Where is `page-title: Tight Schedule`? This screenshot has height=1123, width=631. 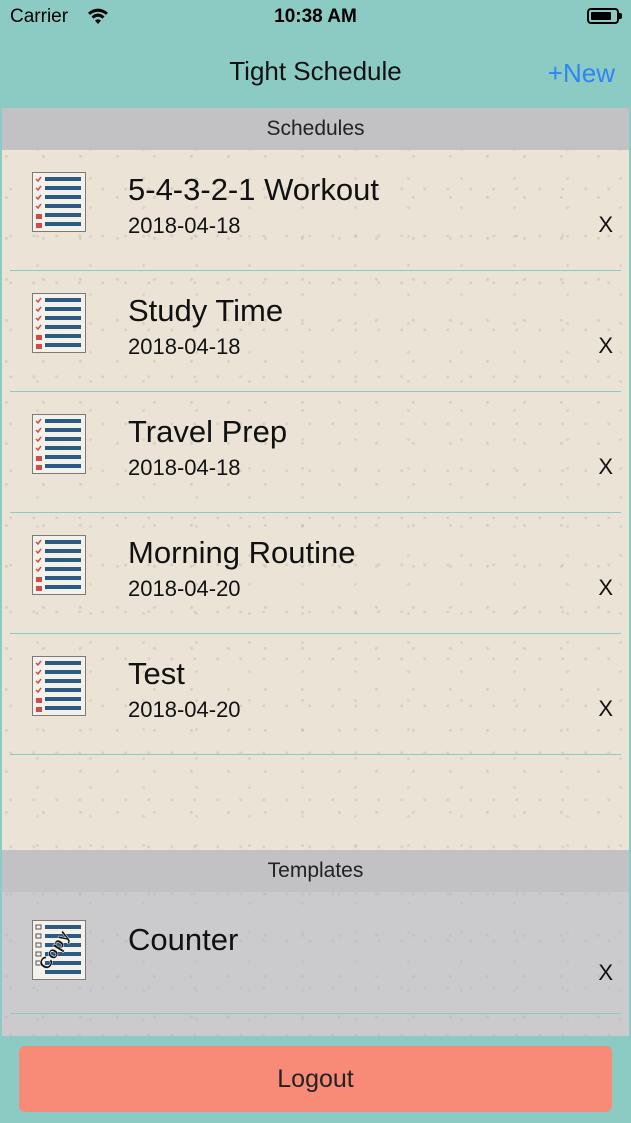
page-title: Tight Schedule is located at coordinates (315, 71).